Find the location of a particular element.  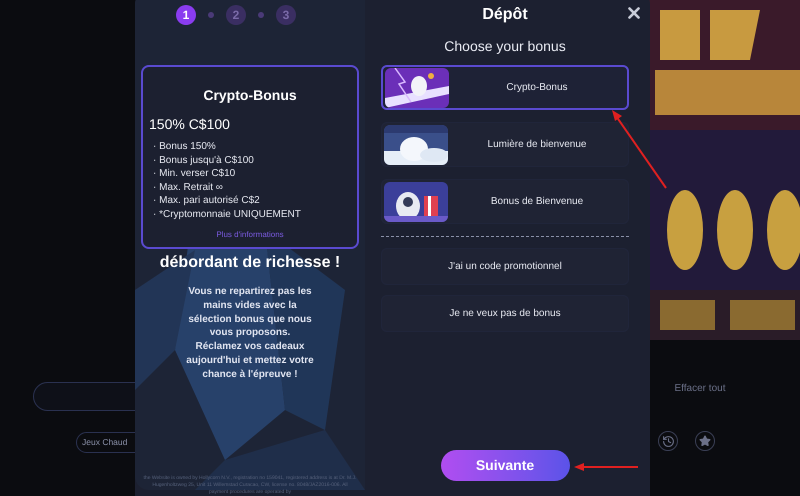

bonus-option: Je ne veux pas de bonus is located at coordinates (505, 313).